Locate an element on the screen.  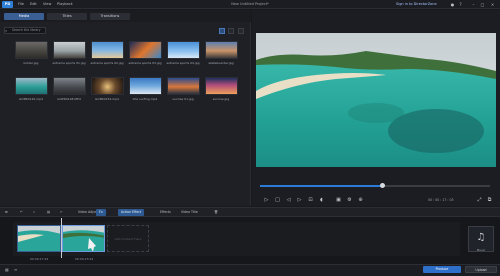
video-title-tool: Video Title is located at coordinates (189, 212).